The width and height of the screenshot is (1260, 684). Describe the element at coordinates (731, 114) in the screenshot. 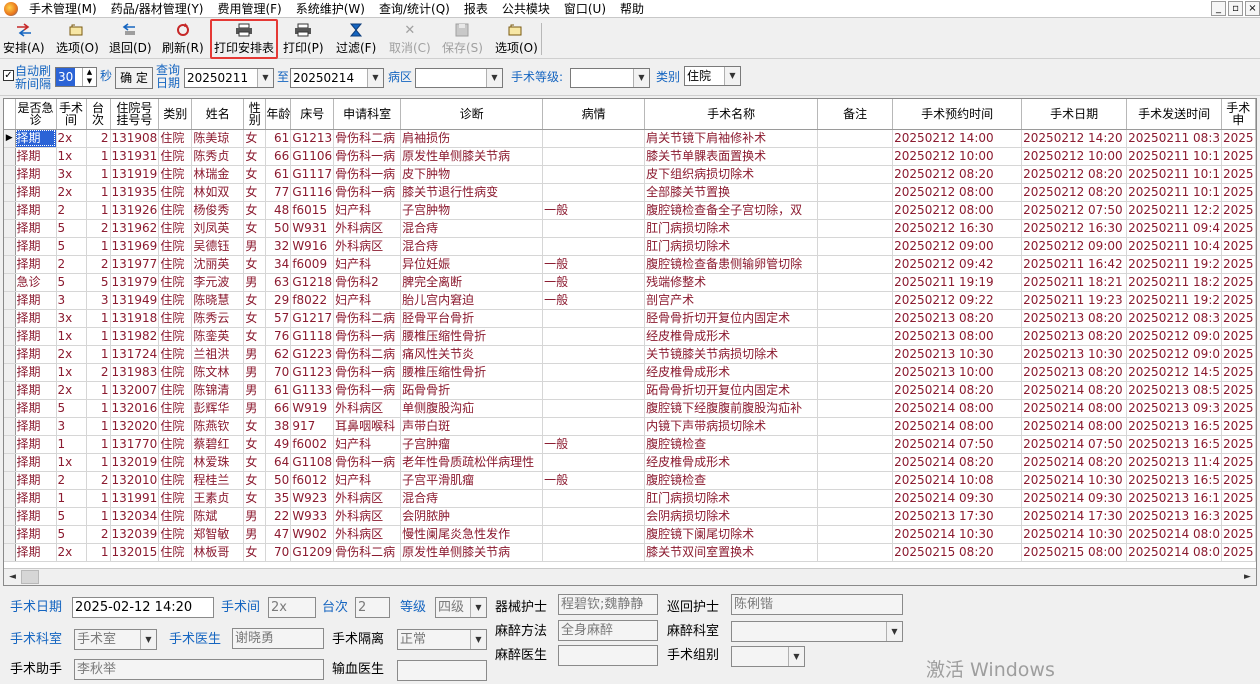

I see `column-header-surgery-name: 手术名称` at that location.